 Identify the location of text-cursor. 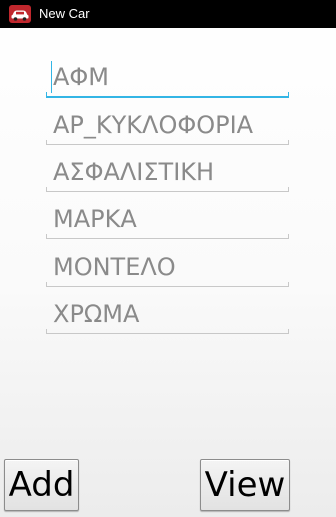
(51, 77).